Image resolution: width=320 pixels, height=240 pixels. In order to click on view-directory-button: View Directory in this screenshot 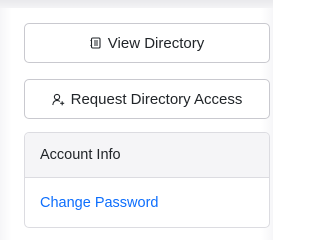, I will do `click(147, 43)`.